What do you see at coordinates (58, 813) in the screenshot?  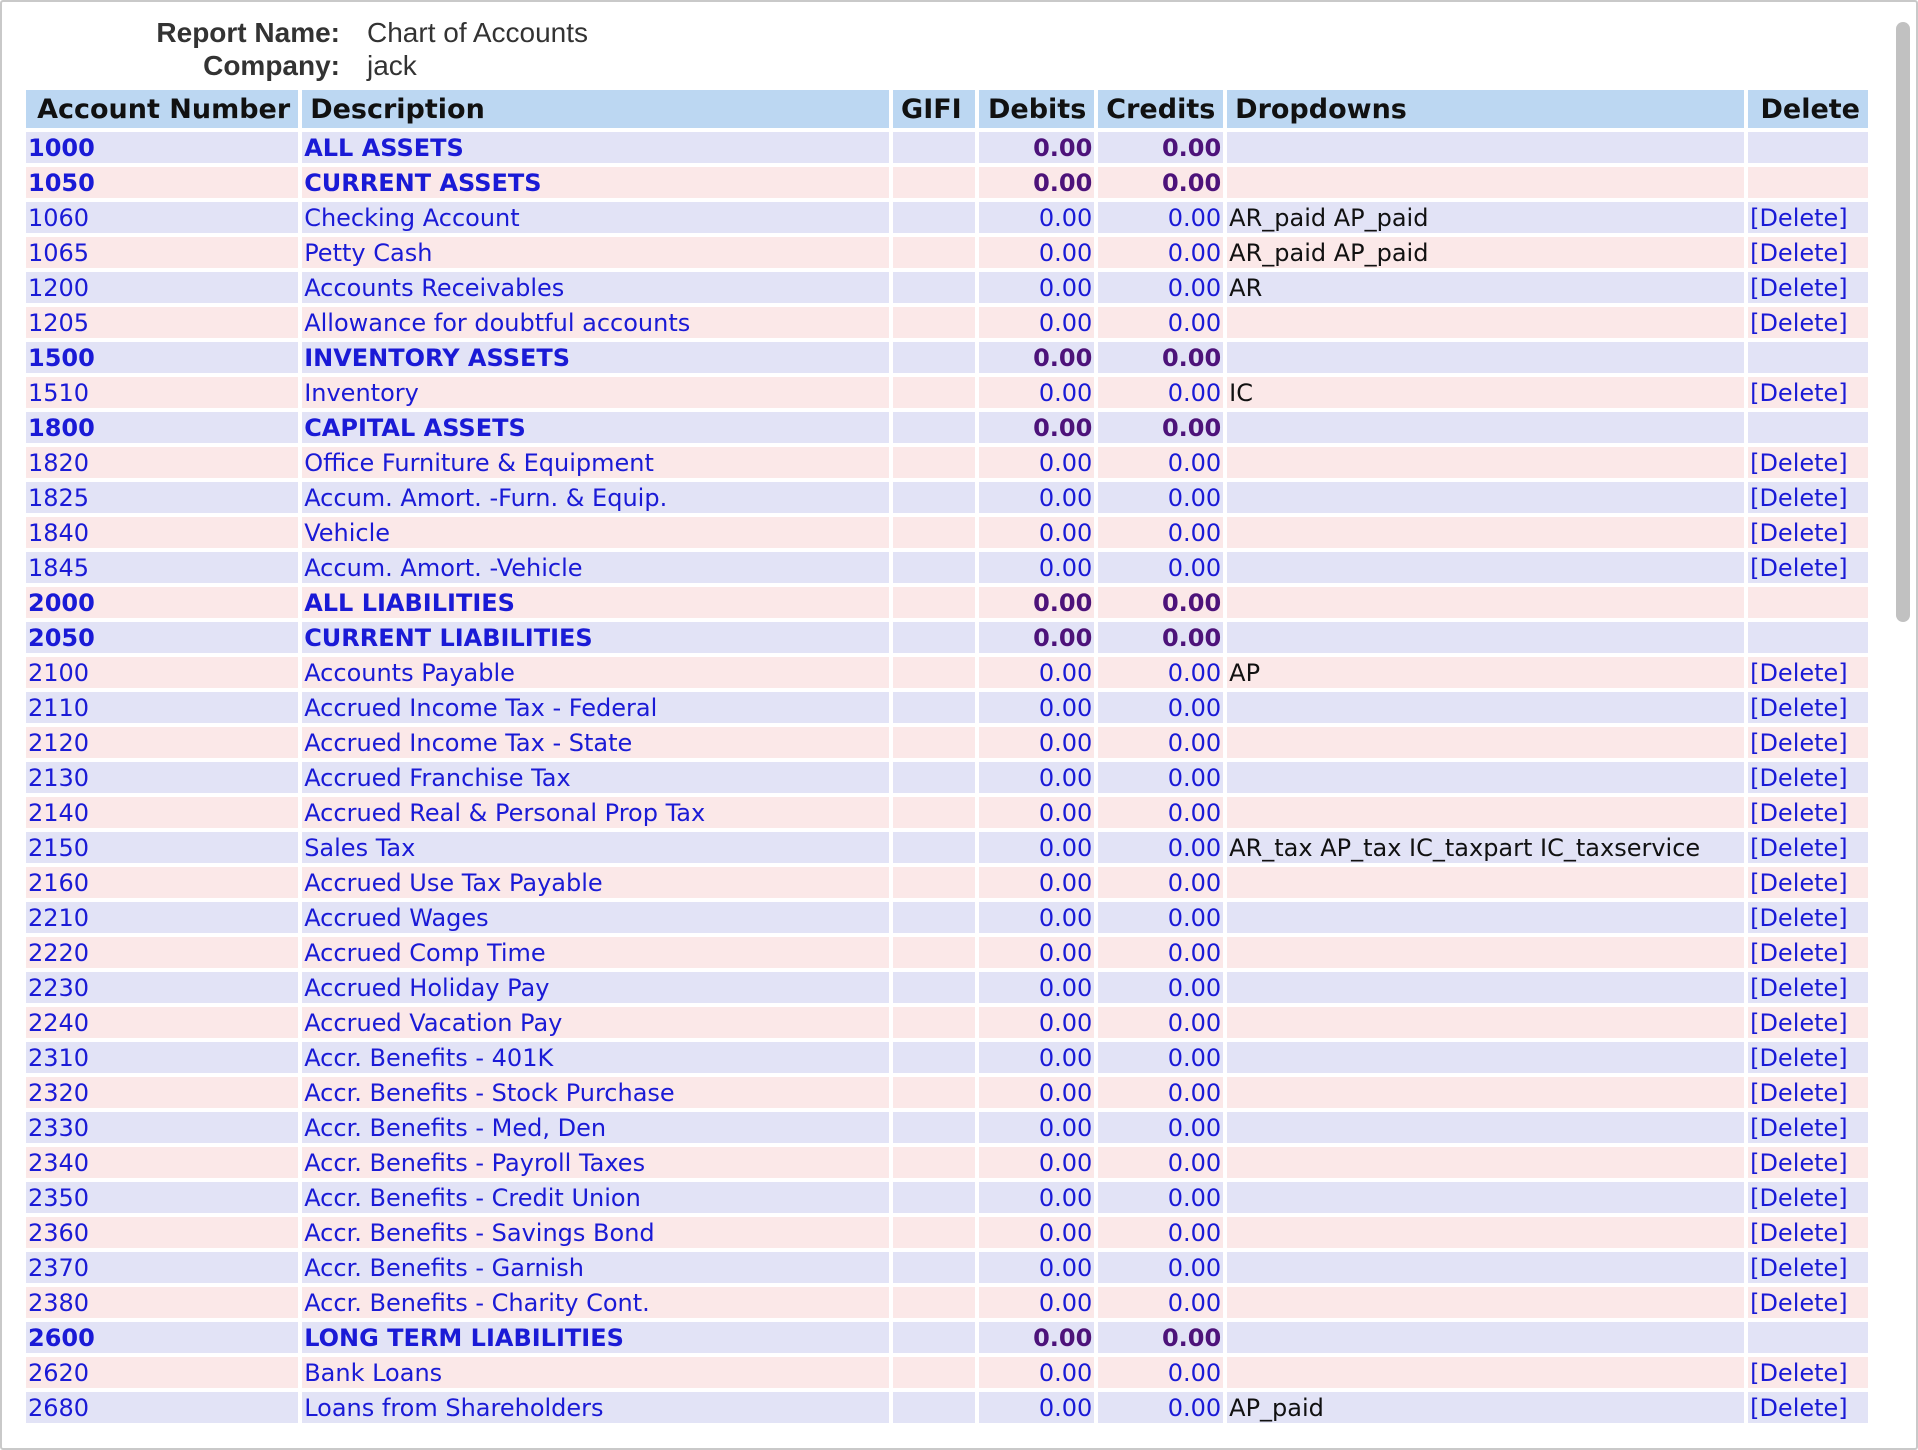 I see `account-number-link: 2140` at bounding box center [58, 813].